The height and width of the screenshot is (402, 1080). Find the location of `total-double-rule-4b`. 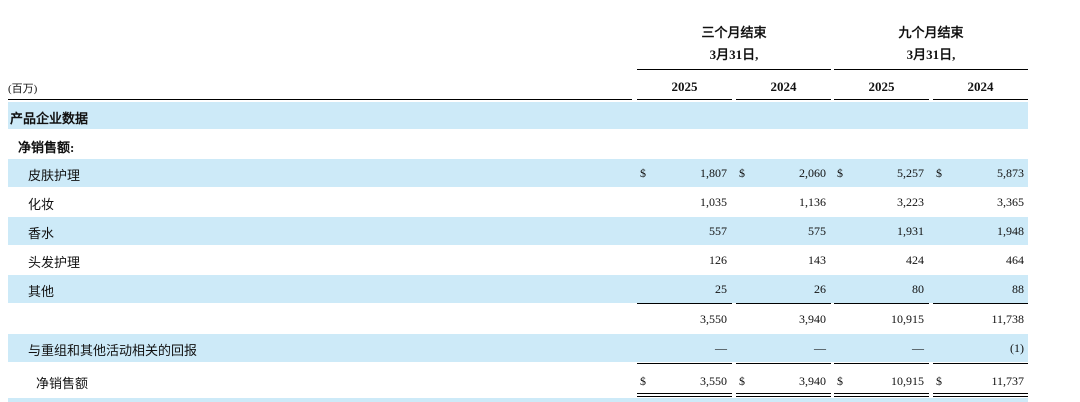

total-double-rule-4b is located at coordinates (980, 396).